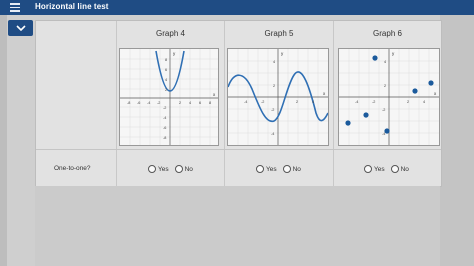  I want to click on graph-5-no-option: No, so click(291, 169).